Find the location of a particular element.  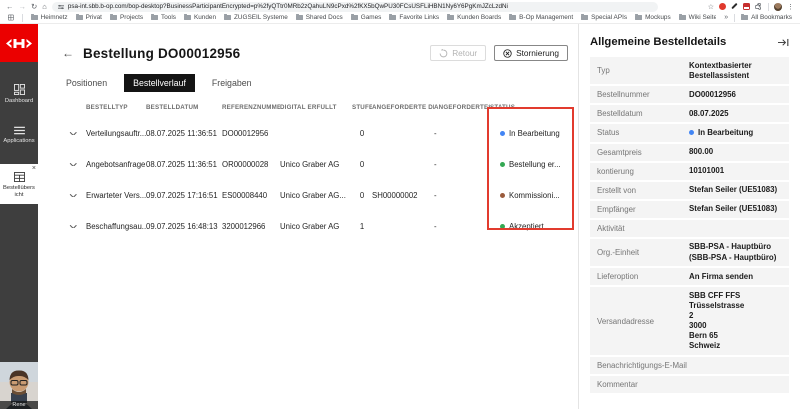

column-header: BESTELLTYP is located at coordinates (107, 107).